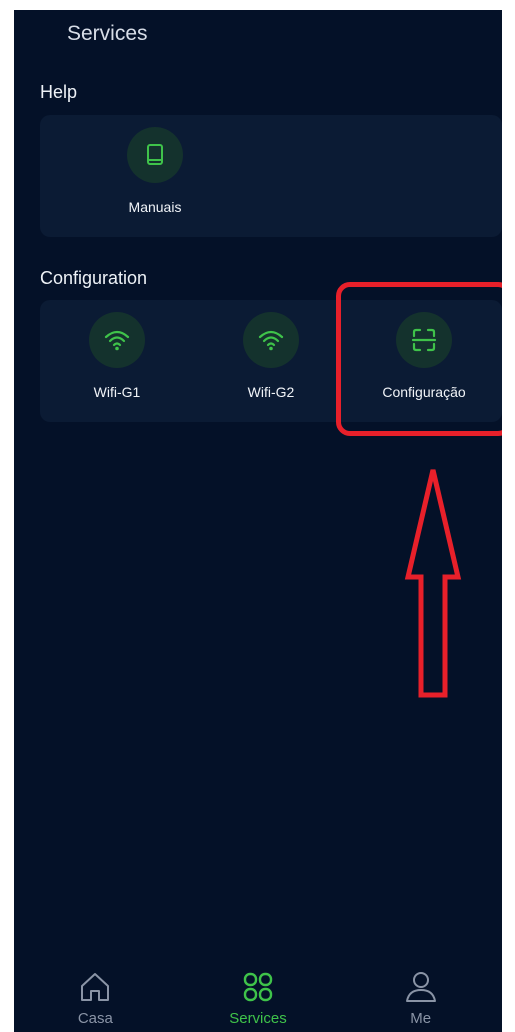  Describe the element at coordinates (420, 987) in the screenshot. I see `user-icon` at that location.